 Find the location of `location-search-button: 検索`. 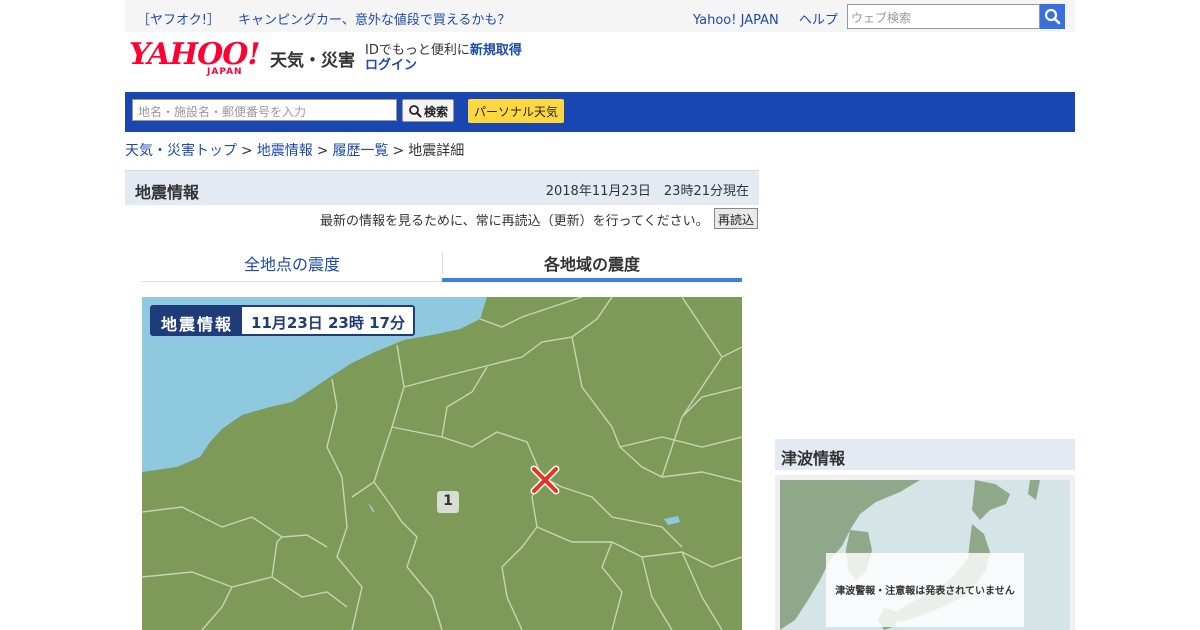

location-search-button: 検索 is located at coordinates (428, 110).